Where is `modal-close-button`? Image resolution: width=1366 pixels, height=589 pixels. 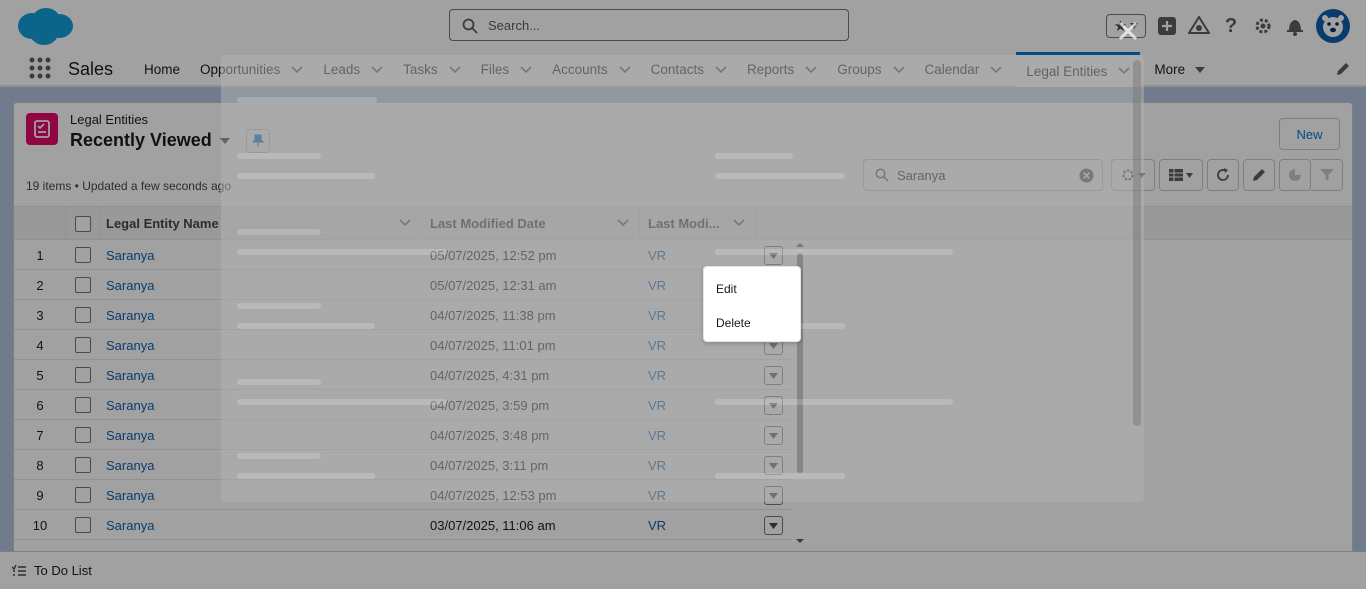 modal-close-button is located at coordinates (1128, 31).